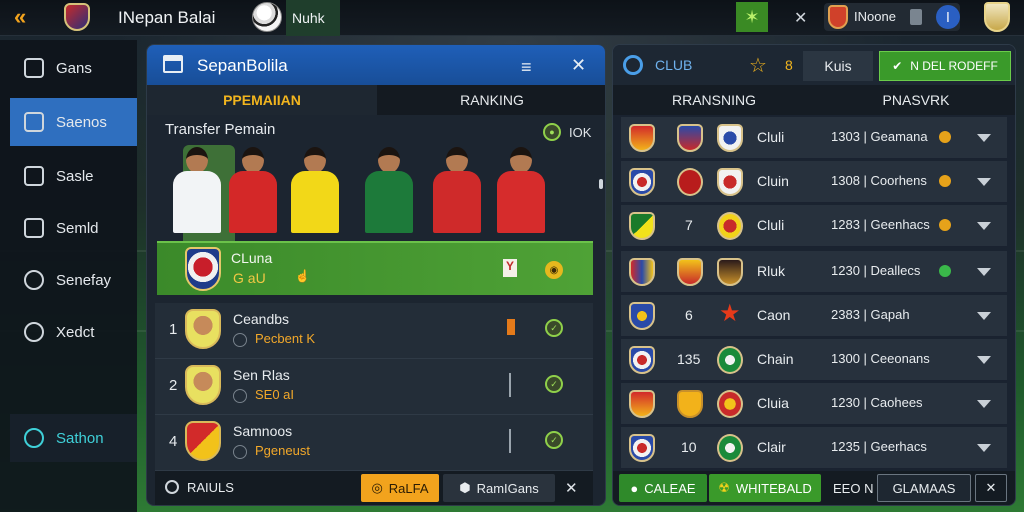 The height and width of the screenshot is (512, 1024). I want to click on rank-number: 135, so click(689, 359).